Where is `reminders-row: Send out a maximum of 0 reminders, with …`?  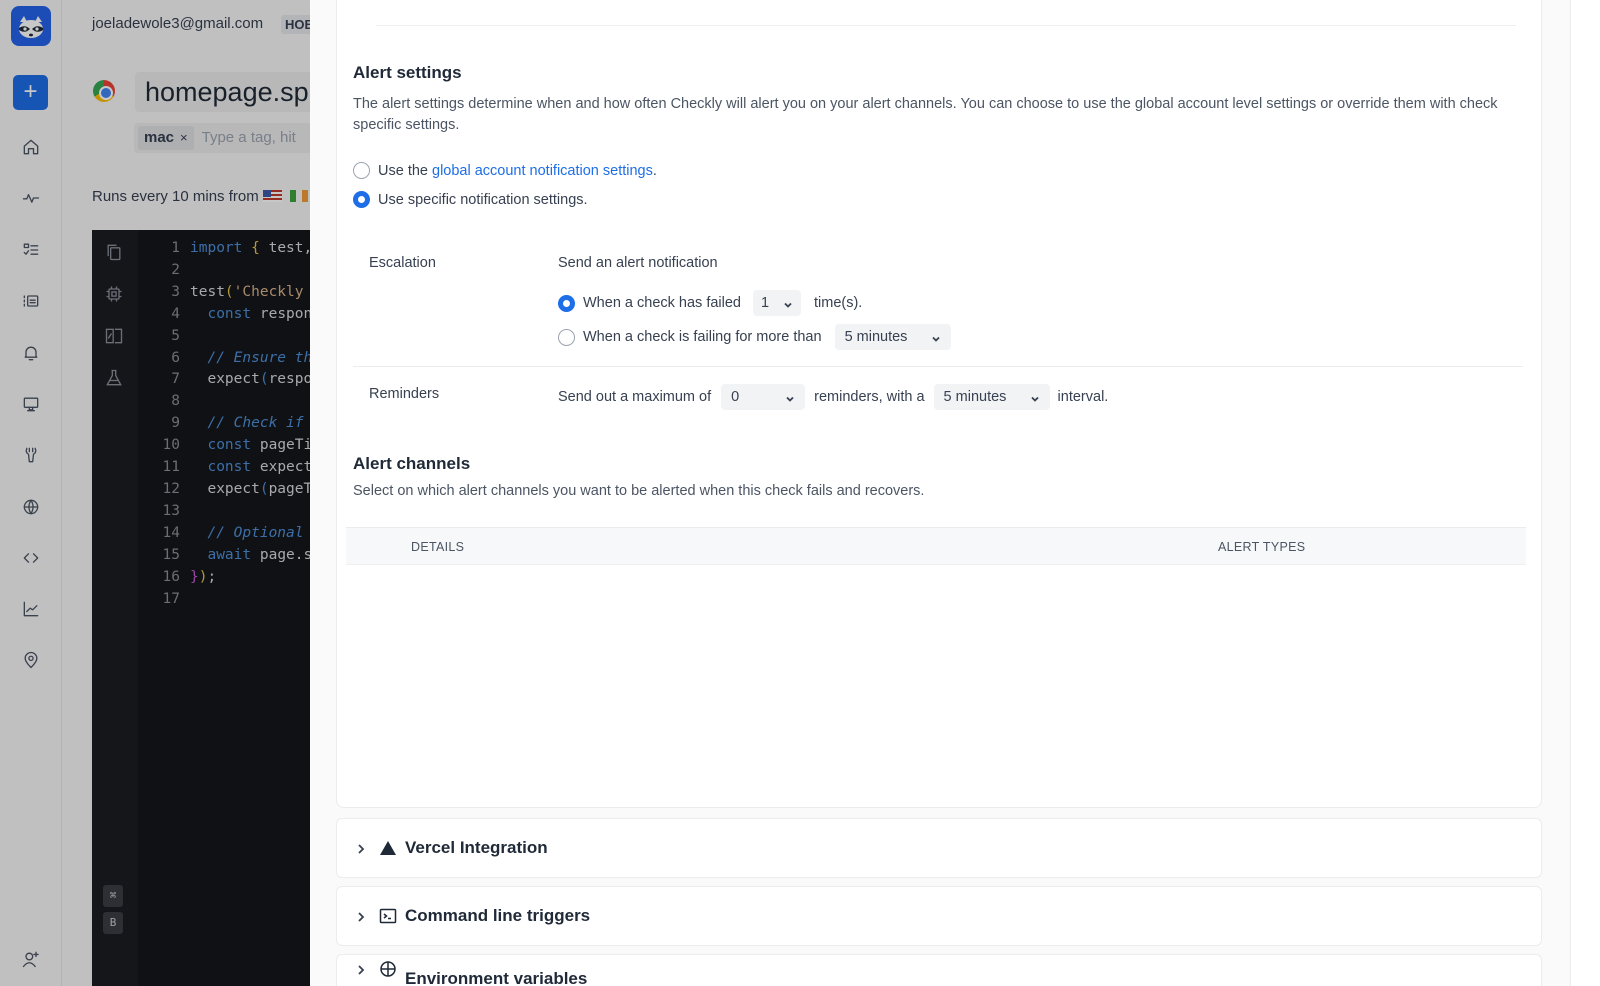
reminders-row: Send out a maximum of 0 reminders, with … is located at coordinates (833, 397).